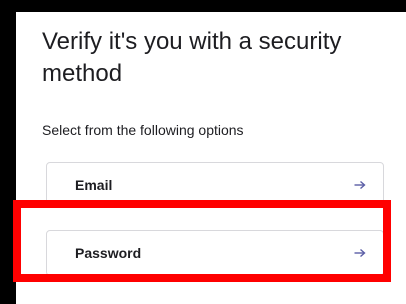 The height and width of the screenshot is (304, 406). What do you see at coordinates (192, 57) in the screenshot?
I see `page-title: Verify it's you with a security method` at bounding box center [192, 57].